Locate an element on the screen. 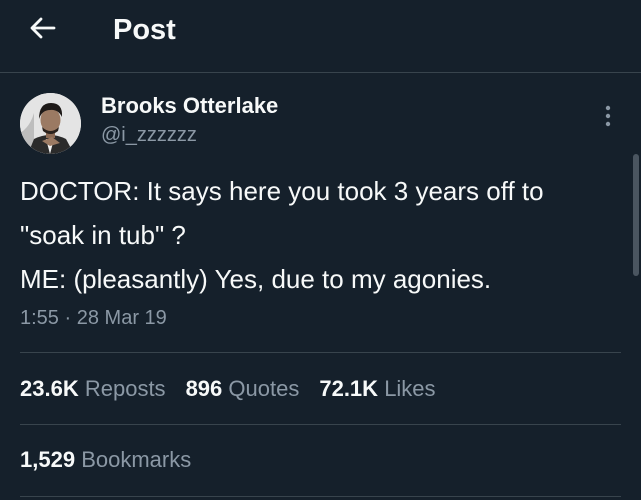 This screenshot has height=500, width=641. quotes-count: 896 is located at coordinates (204, 388).